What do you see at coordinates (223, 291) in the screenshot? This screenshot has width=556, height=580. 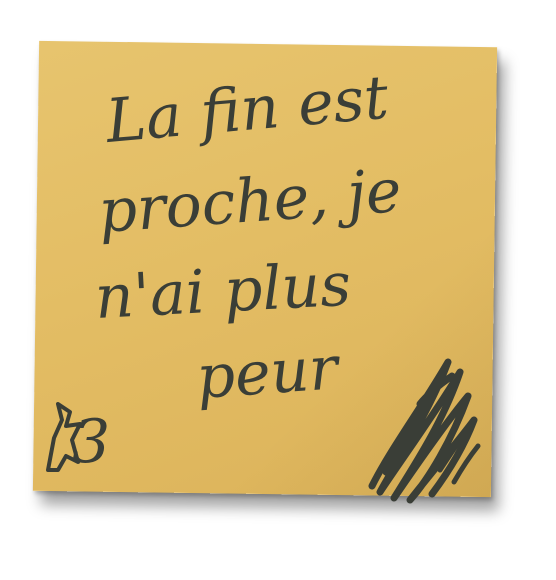 I see `message-line-3: n'ai plus` at bounding box center [223, 291].